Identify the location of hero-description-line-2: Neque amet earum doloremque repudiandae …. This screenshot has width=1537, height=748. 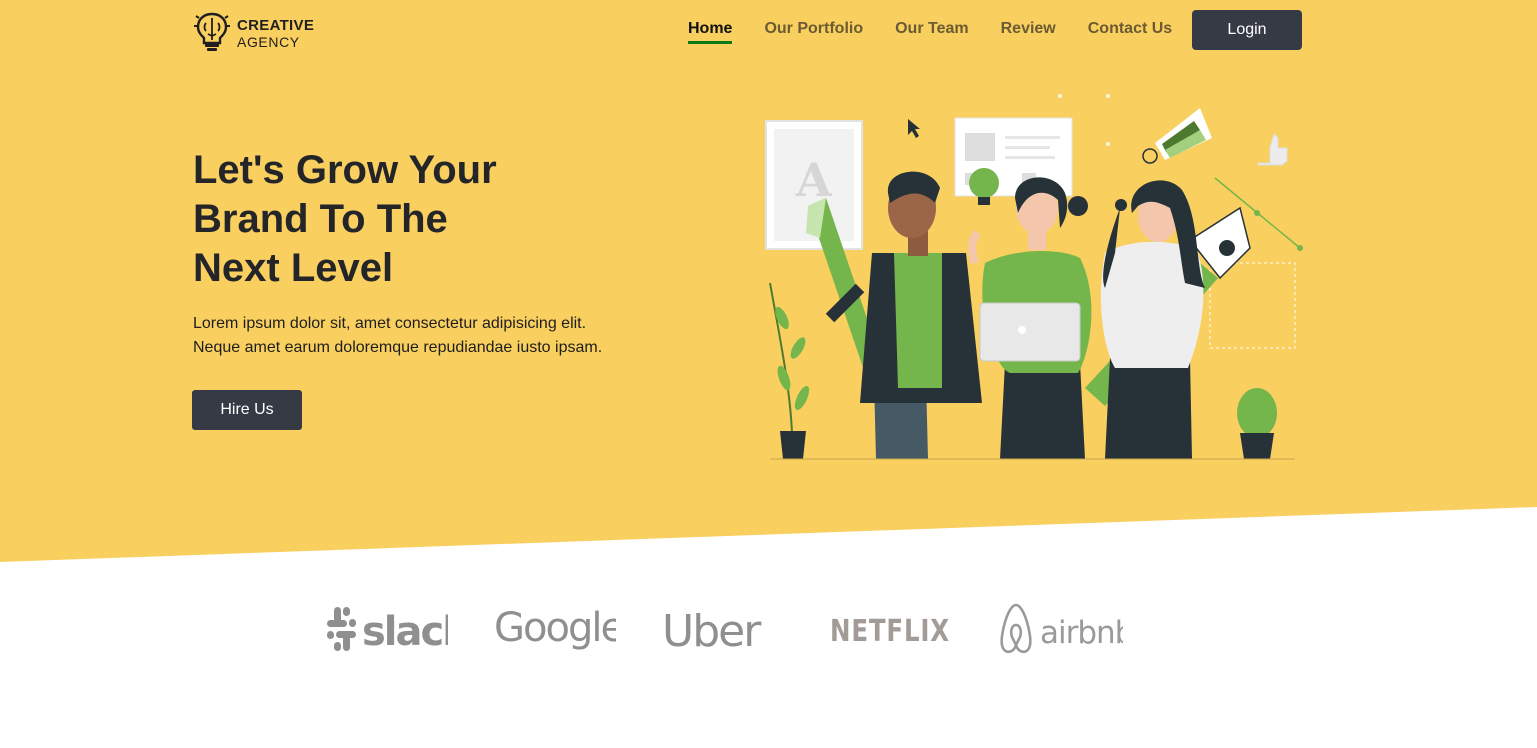
(398, 347).